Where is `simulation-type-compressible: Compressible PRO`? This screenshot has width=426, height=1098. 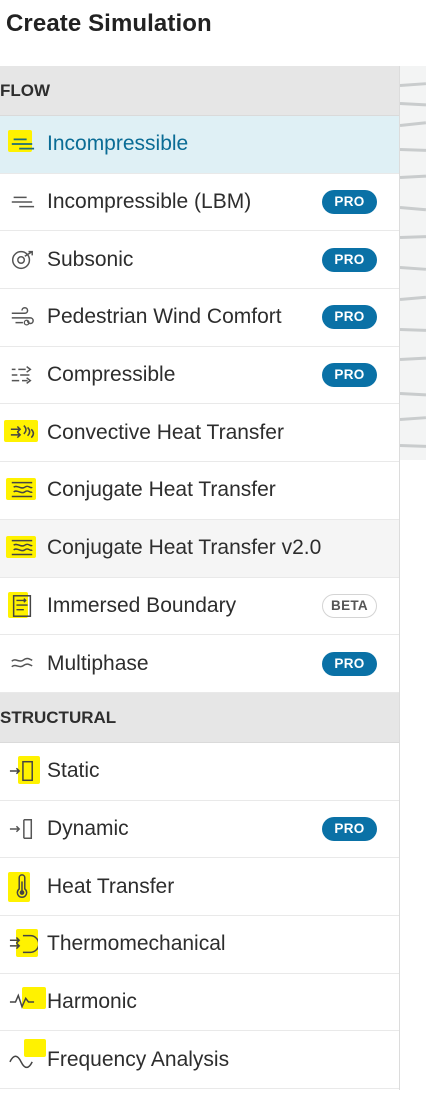
simulation-type-compressible: Compressible PRO is located at coordinates (199, 375).